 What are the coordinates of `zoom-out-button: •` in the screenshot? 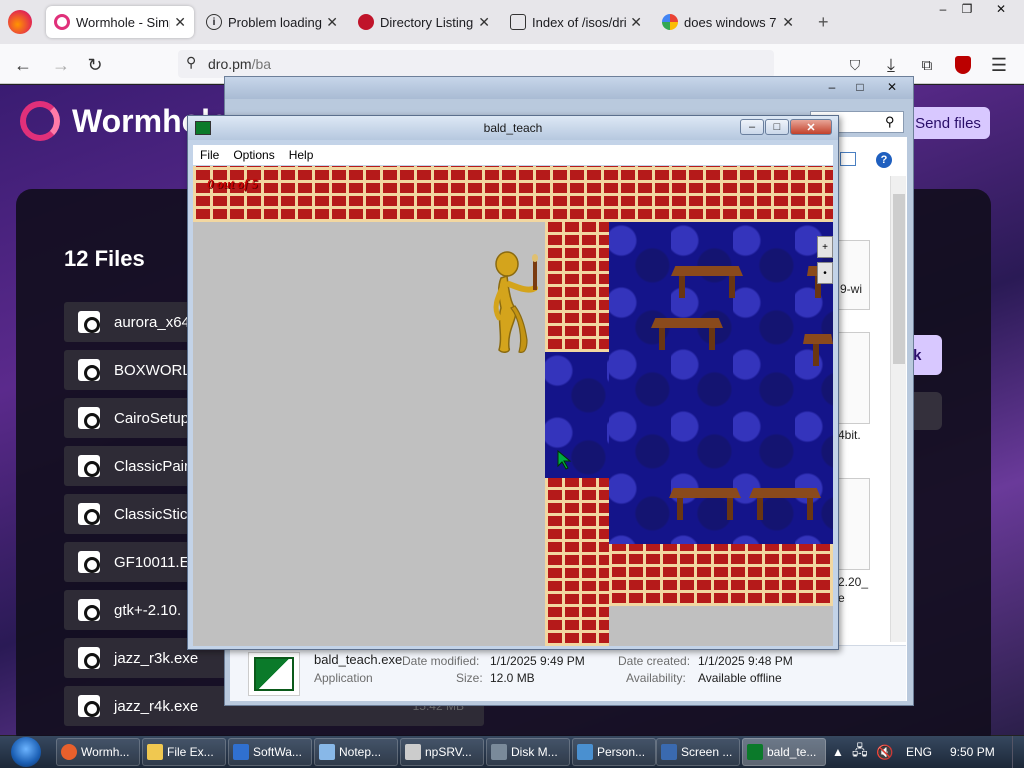 It's located at (825, 273).